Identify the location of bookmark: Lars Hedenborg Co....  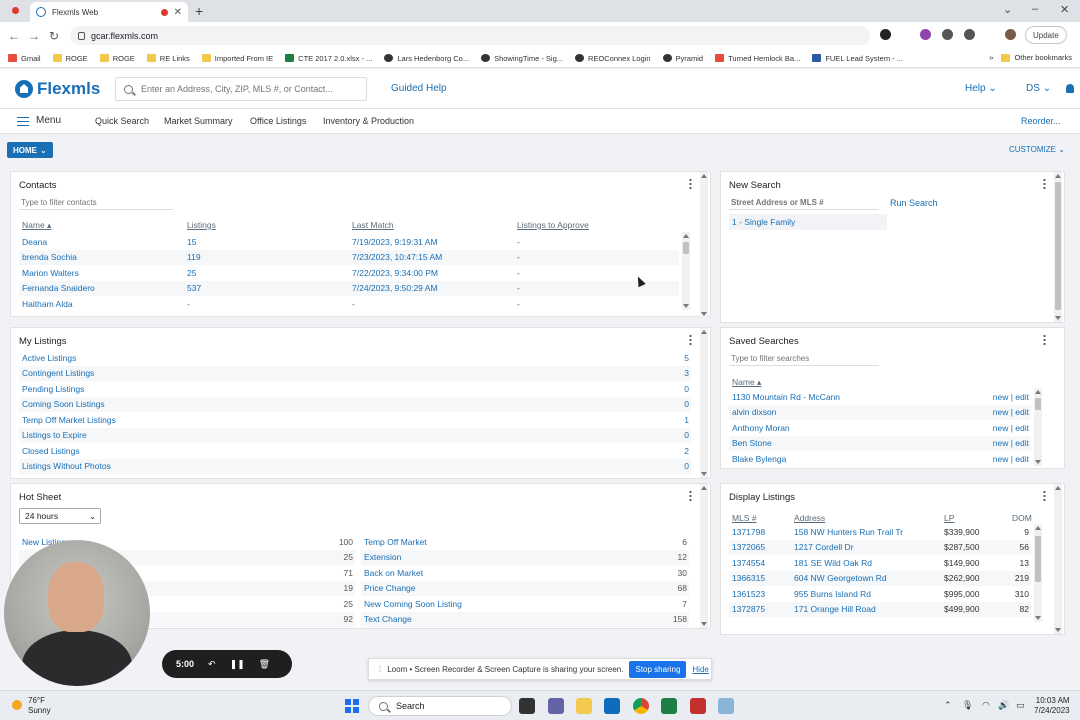
(426, 58).